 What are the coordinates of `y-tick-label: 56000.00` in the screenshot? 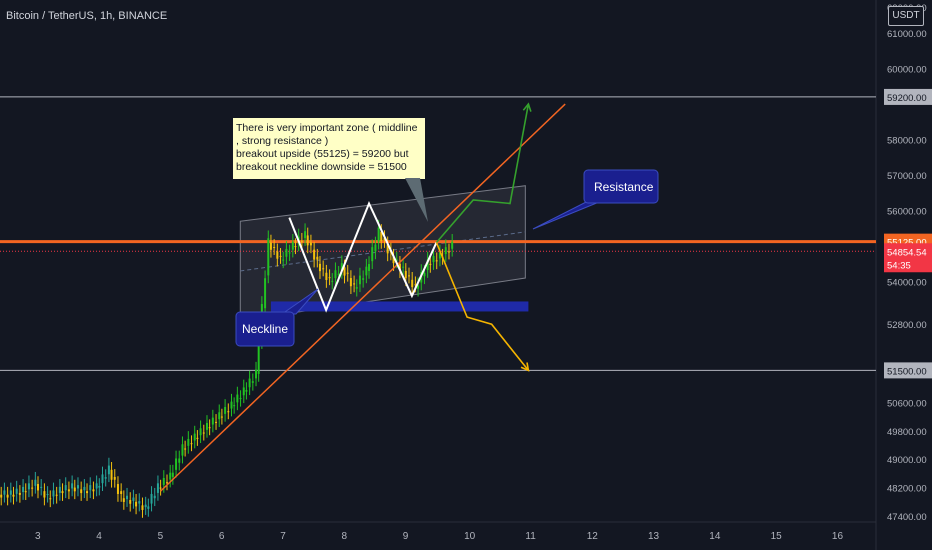 It's located at (907, 212).